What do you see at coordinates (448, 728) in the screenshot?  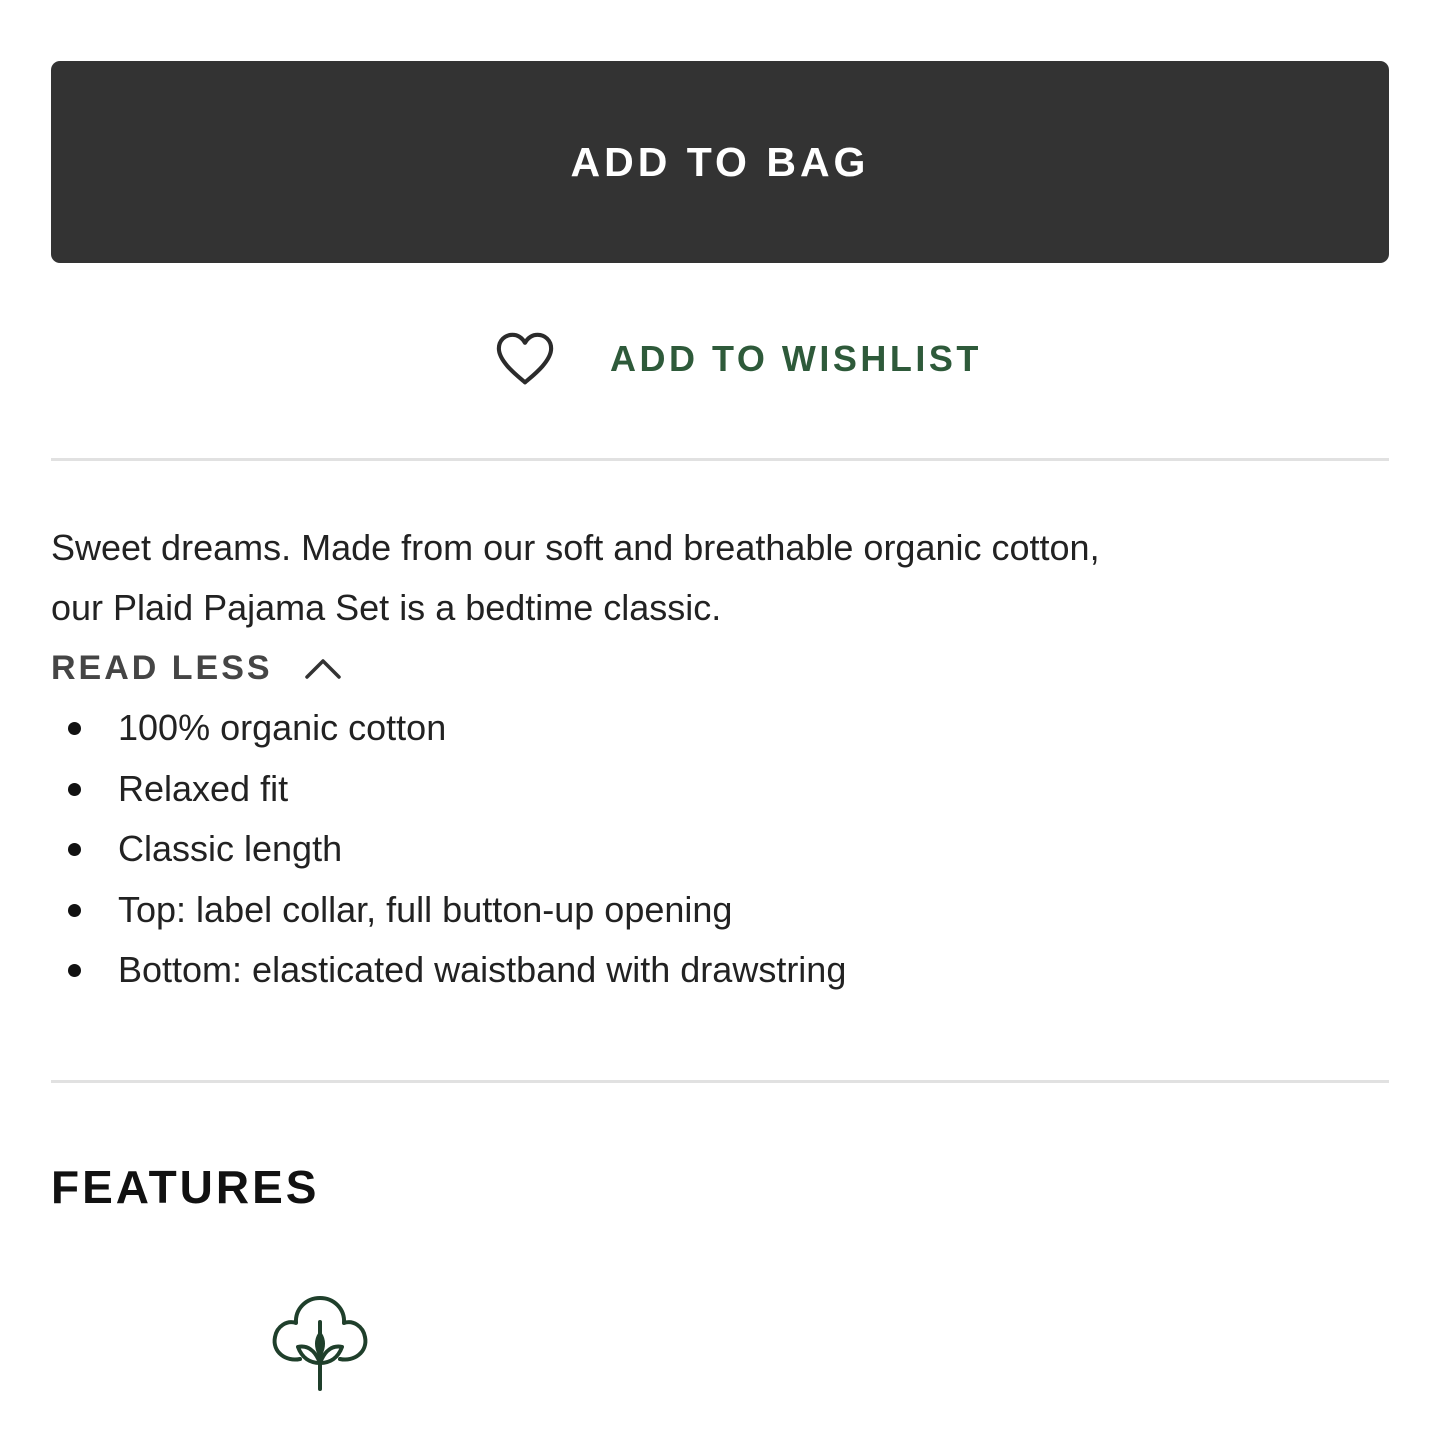 I see `list-item: 100% organic cotton` at bounding box center [448, 728].